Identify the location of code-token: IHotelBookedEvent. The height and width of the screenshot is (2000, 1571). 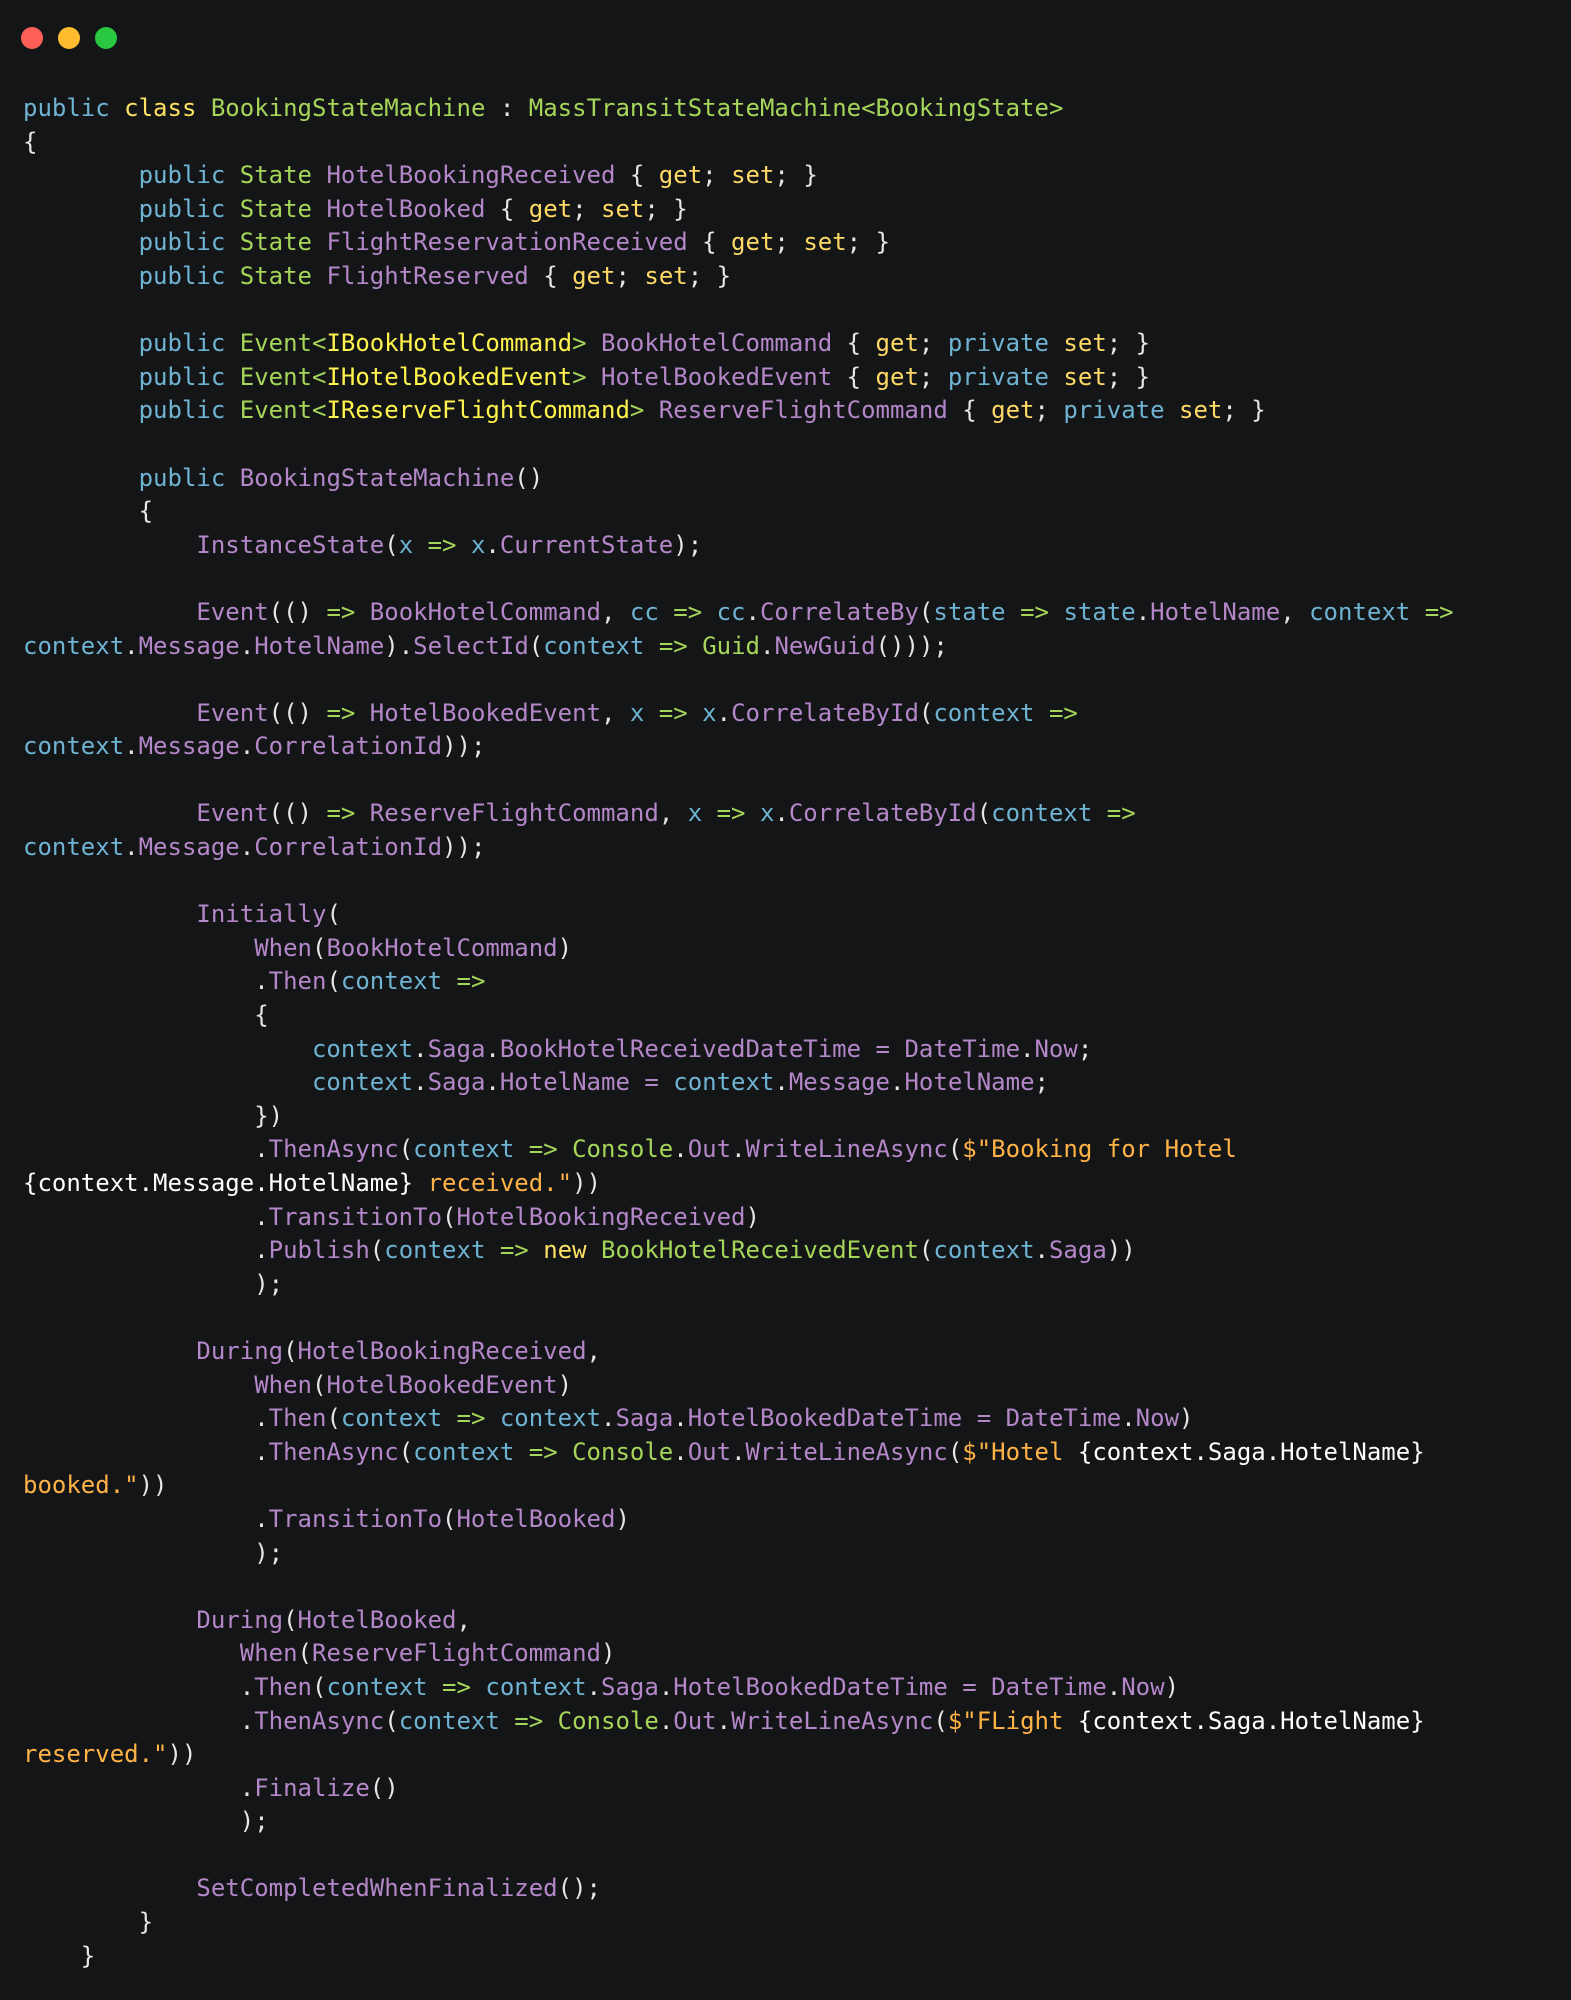
(449, 376).